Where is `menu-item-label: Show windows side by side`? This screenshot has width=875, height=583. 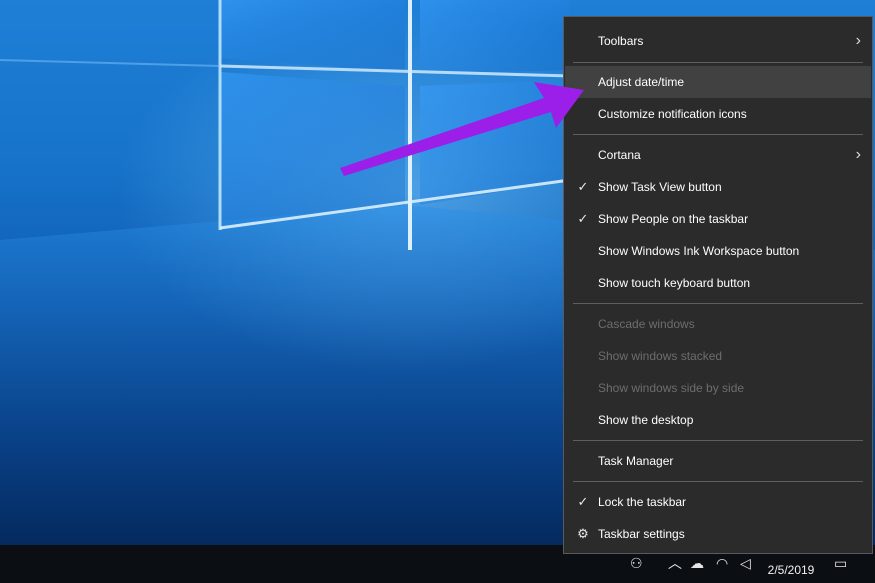
menu-item-label: Show windows side by side is located at coordinates (671, 388).